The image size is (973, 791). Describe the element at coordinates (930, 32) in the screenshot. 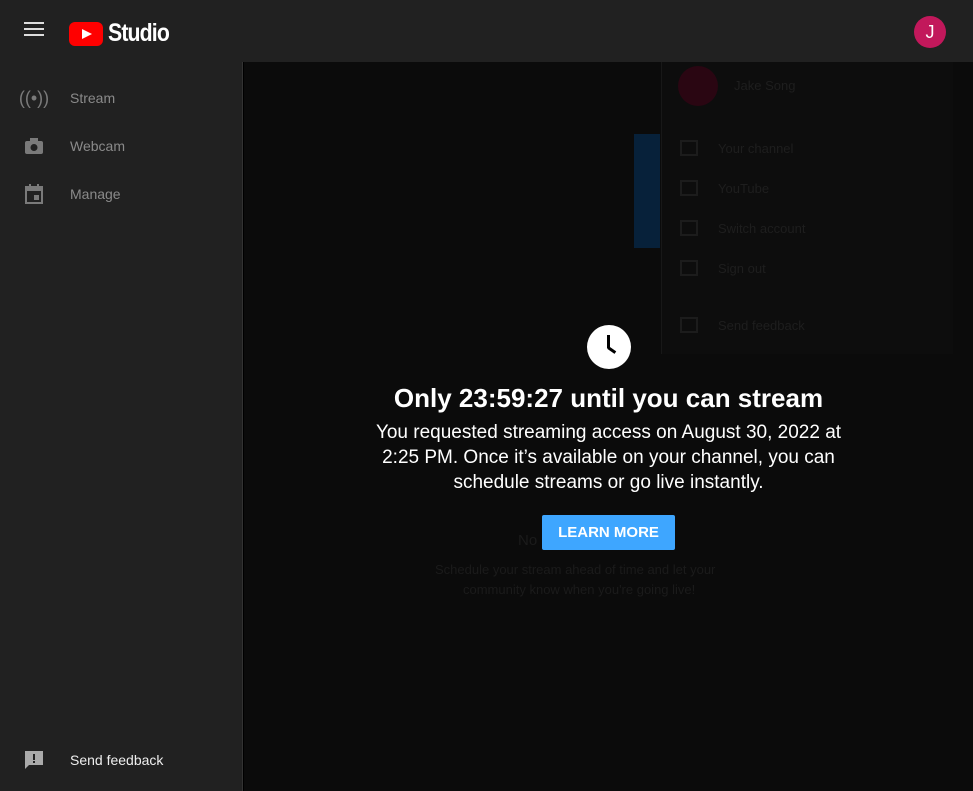

I see `avatar: J` at that location.